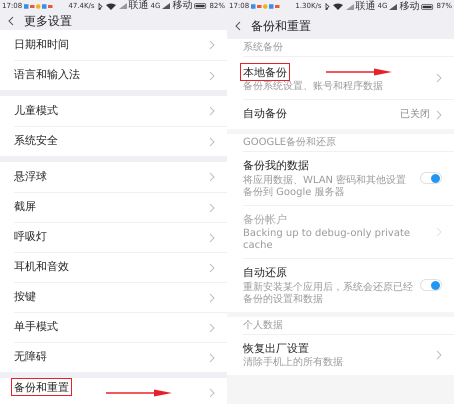  I want to click on settings-row: 本地备份 备份系统设置、账号和程序数据, so click(348, 77).